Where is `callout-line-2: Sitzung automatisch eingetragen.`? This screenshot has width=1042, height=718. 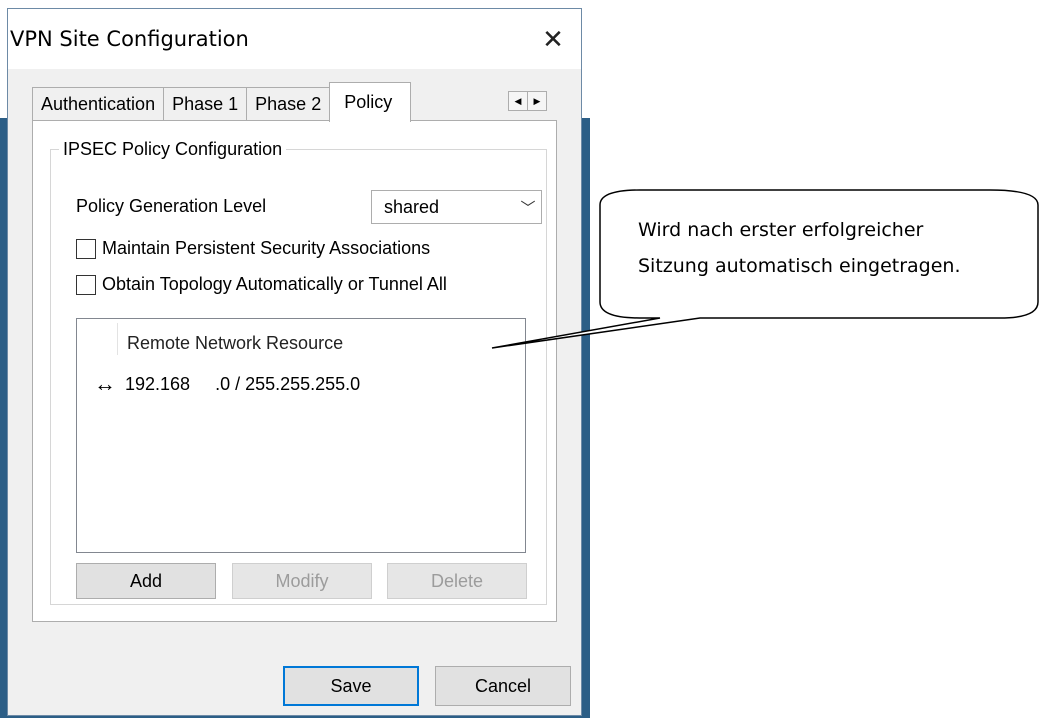 callout-line-2: Sitzung automatisch eingetragen. is located at coordinates (799, 266).